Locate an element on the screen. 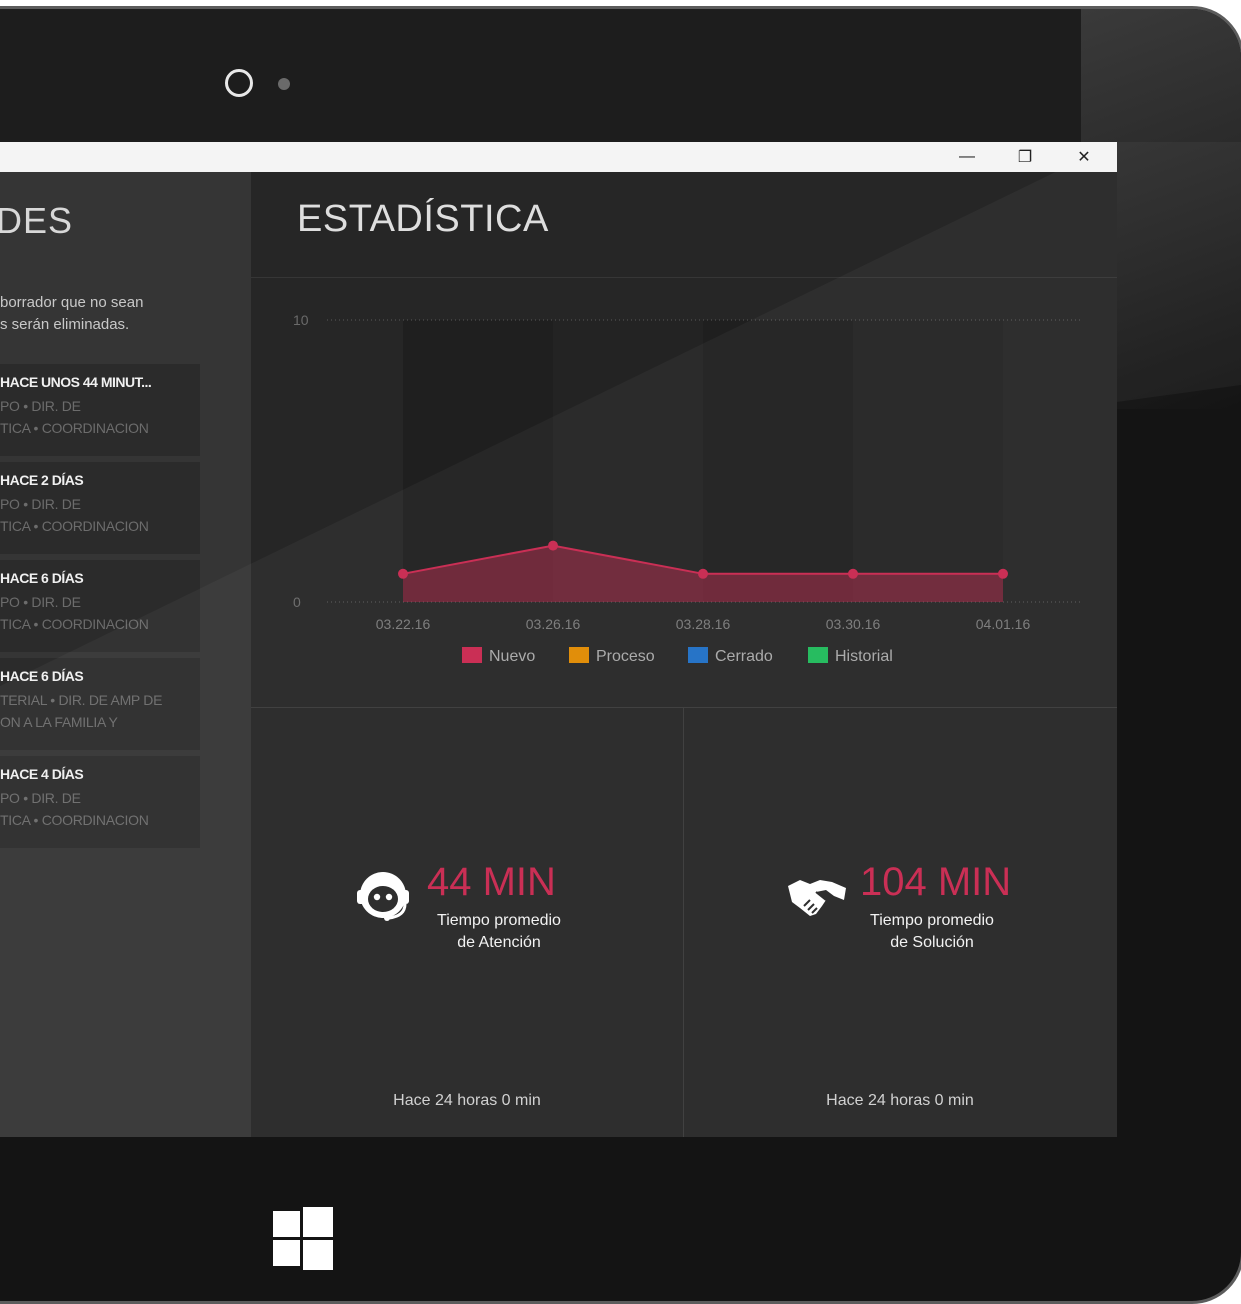 This screenshot has height=1304, width=1241. attention-metric: 44 MIN Tiempo promedio de Atención is located at coordinates (467, 916).